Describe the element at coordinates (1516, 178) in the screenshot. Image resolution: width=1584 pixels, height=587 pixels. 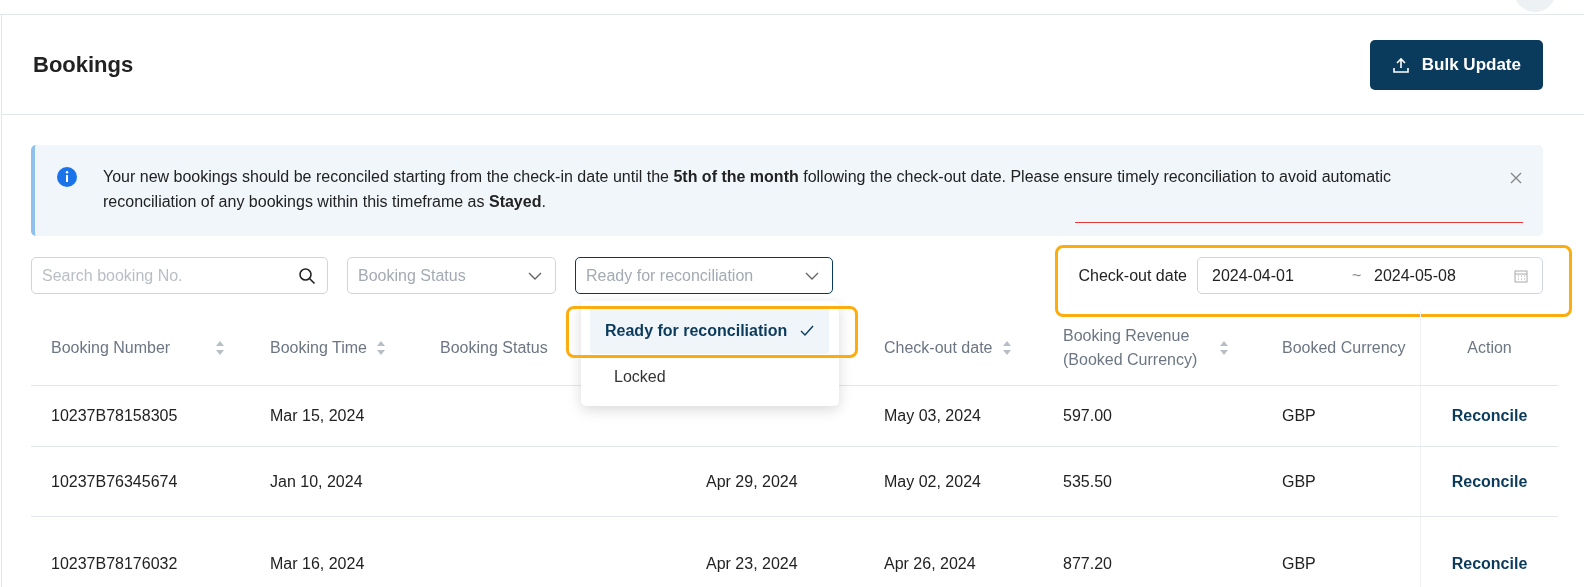
I see `close-icon` at that location.